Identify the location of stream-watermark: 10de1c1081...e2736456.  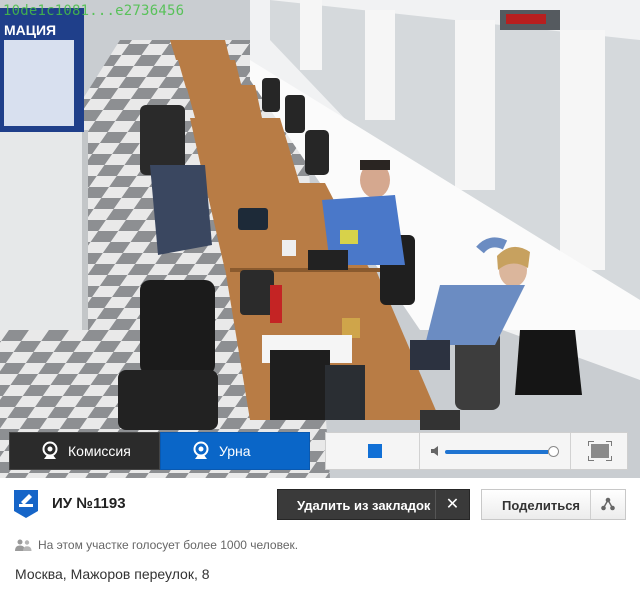
(94, 11).